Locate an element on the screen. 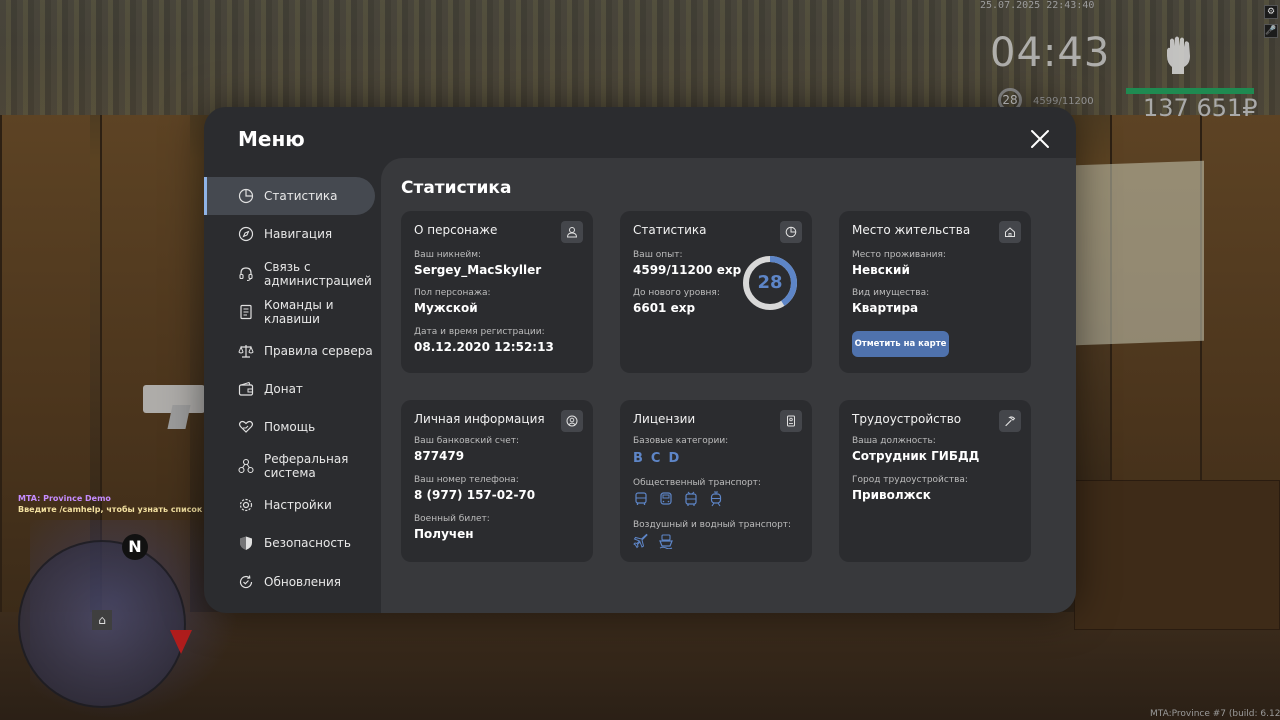 Image resolution: width=1280 pixels, height=720 pixels. sidebar-item-statistics: Статистика is located at coordinates (289, 196).